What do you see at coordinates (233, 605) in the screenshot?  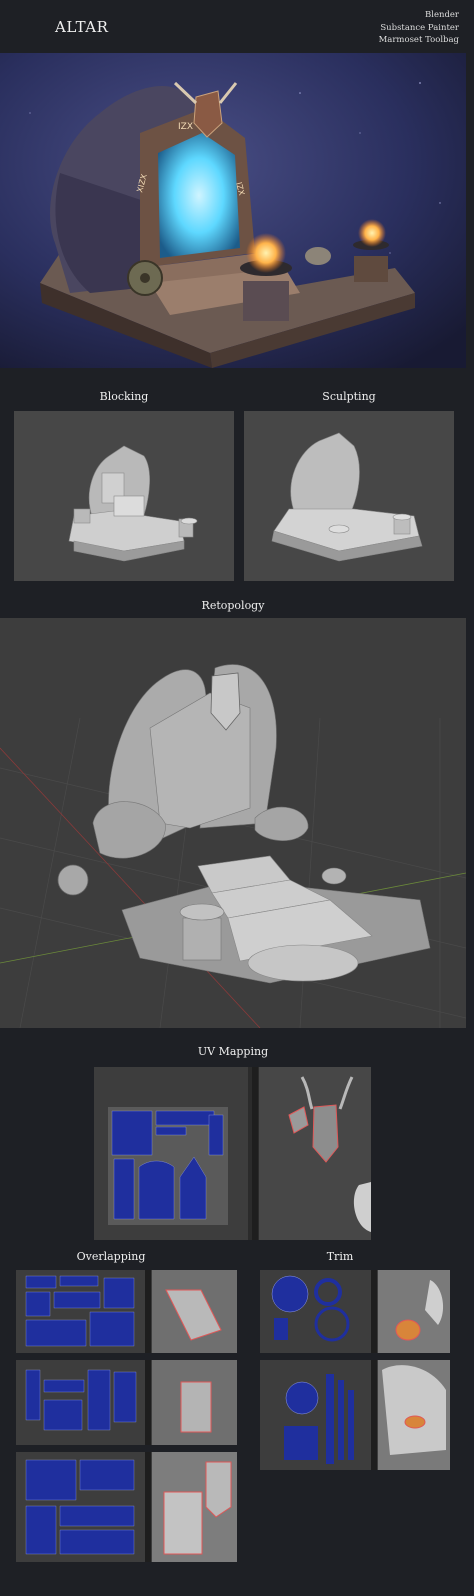 I see `section-title-retopology: Retopology` at bounding box center [233, 605].